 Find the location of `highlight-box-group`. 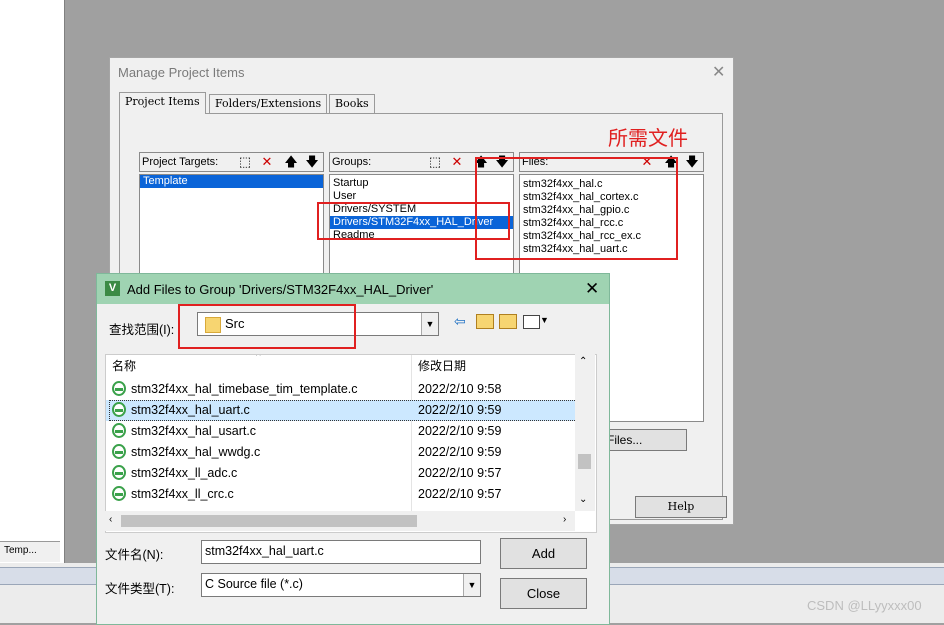

highlight-box-group is located at coordinates (413, 221).